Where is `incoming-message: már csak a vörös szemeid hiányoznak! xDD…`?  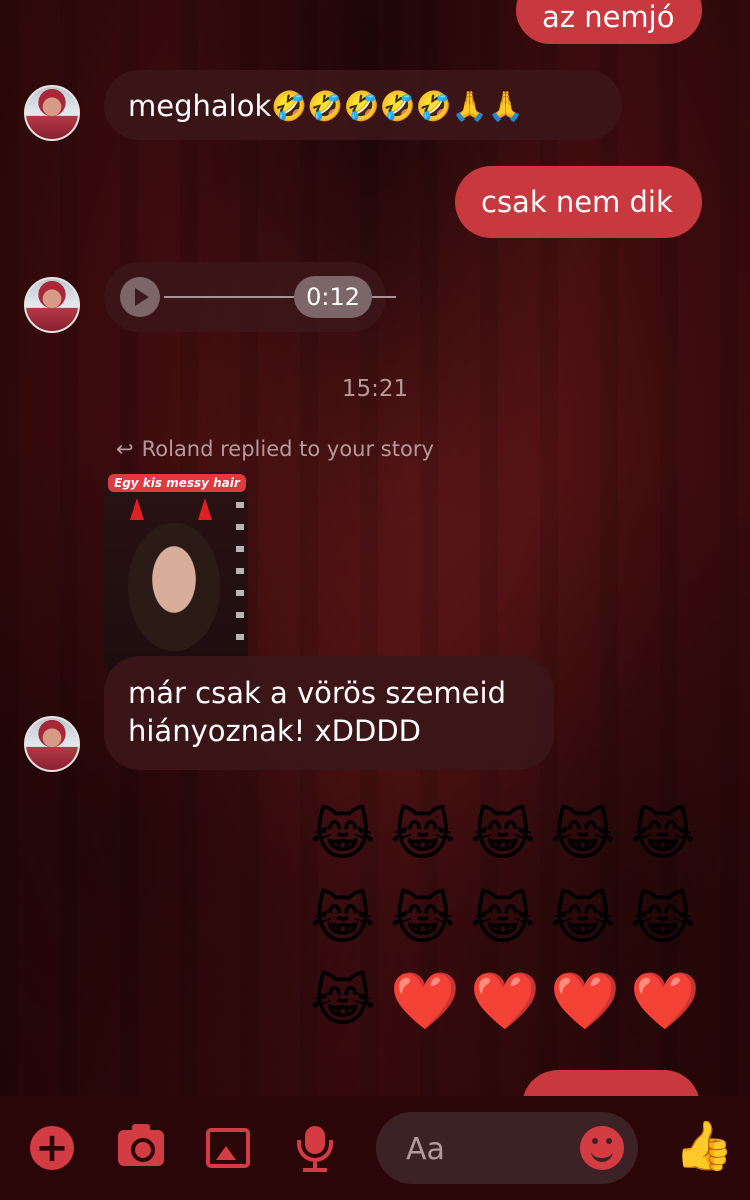 incoming-message: már csak a vörös szemeid hiányoznak! xDD… is located at coordinates (329, 713).